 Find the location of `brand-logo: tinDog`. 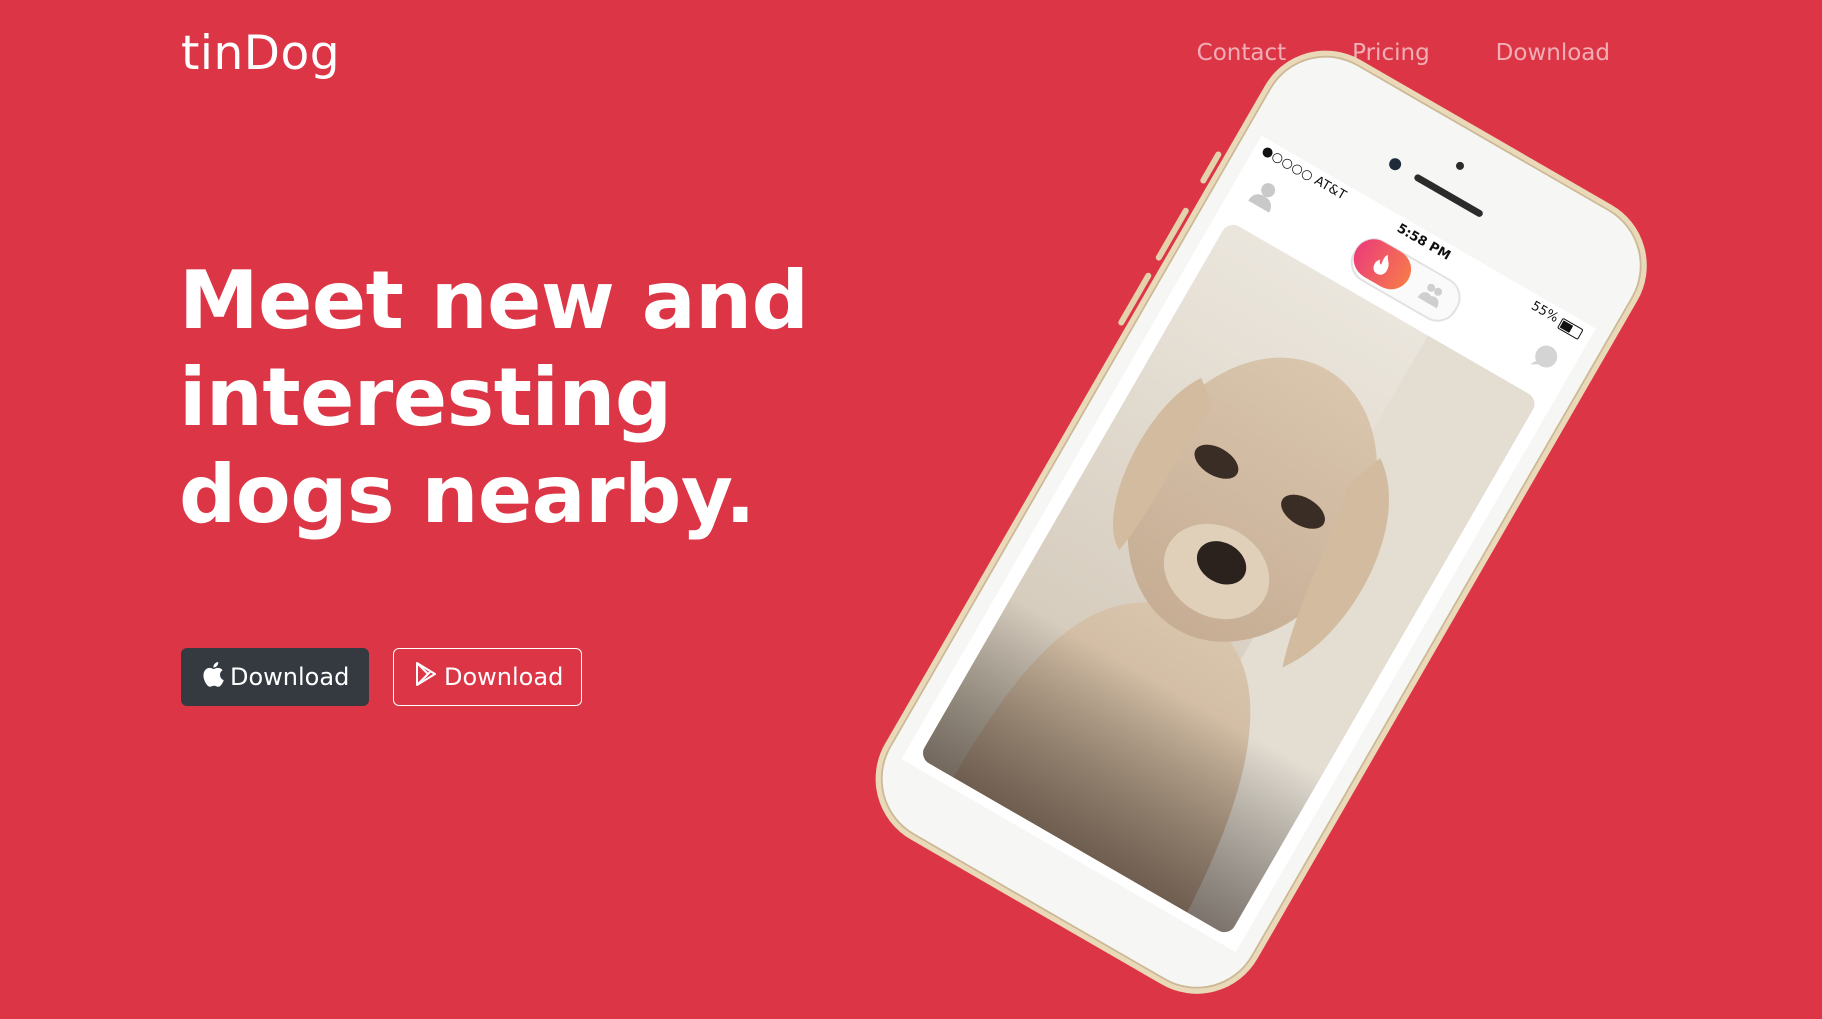

brand-logo: tinDog is located at coordinates (260, 53).